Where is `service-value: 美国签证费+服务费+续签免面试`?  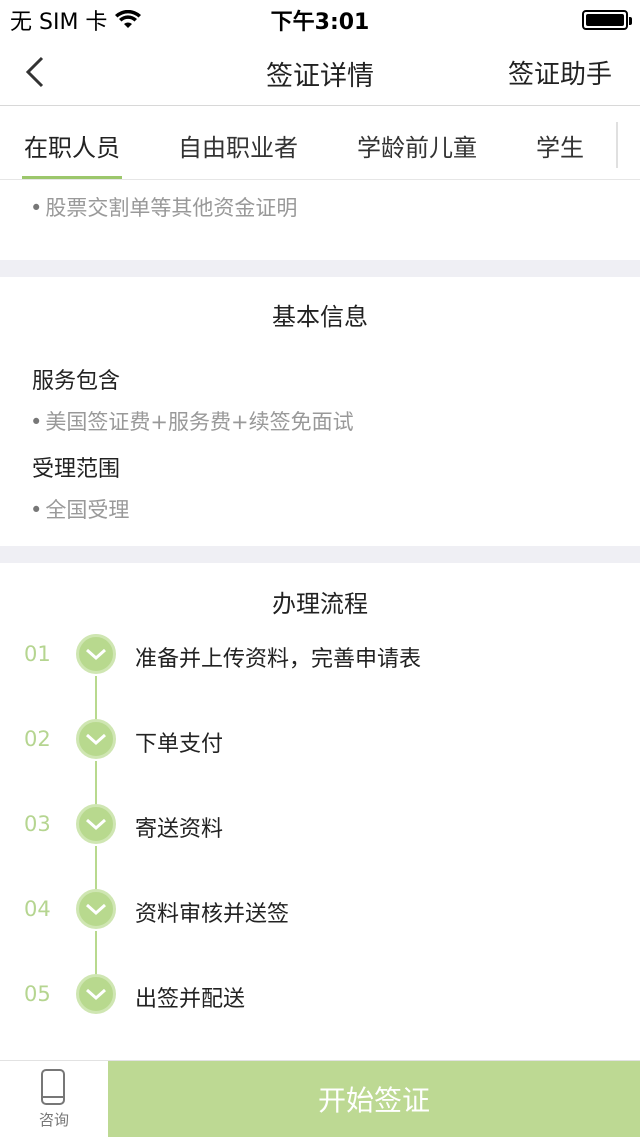 service-value: 美国签证费+服务费+续签免面试 is located at coordinates (191, 421).